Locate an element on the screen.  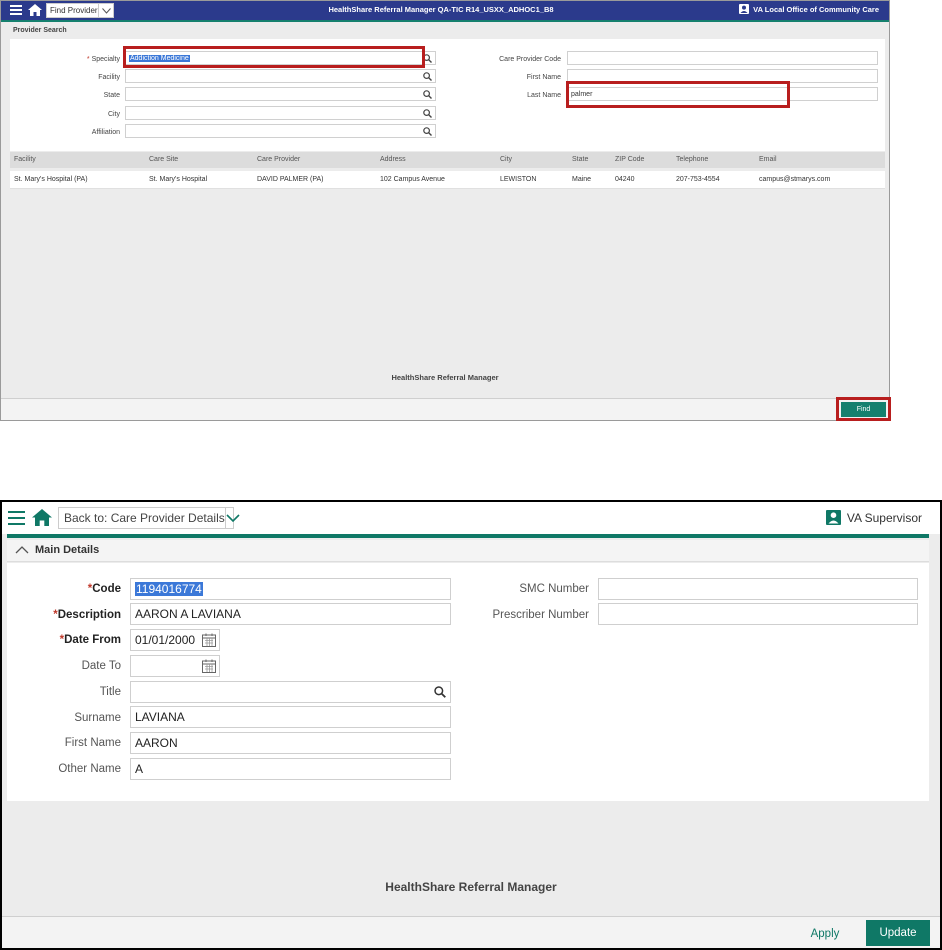
column-header: Facility is located at coordinates (25, 159).